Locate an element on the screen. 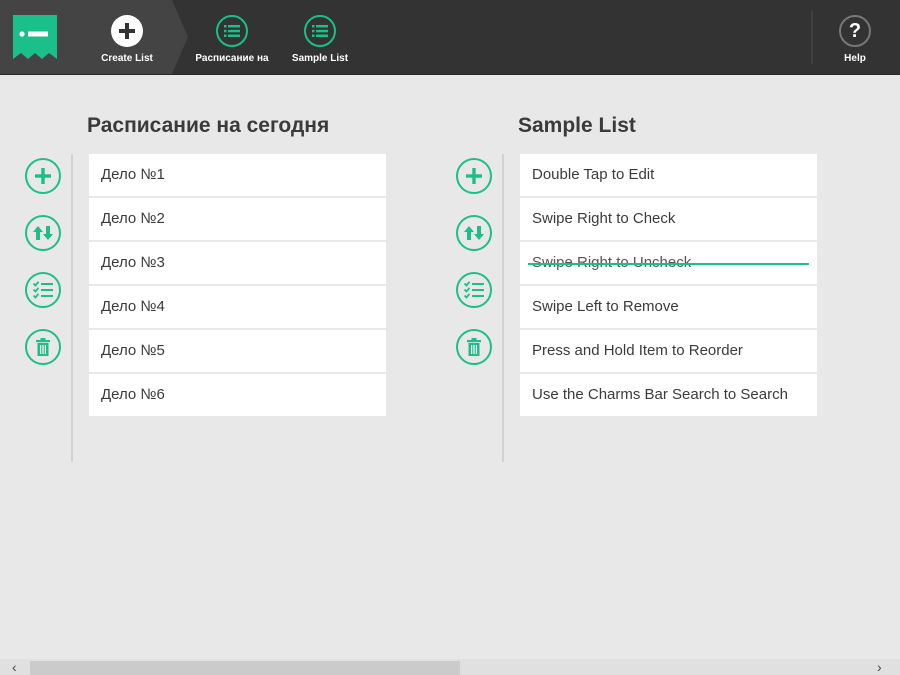  app-bar-divider is located at coordinates (812, 37).